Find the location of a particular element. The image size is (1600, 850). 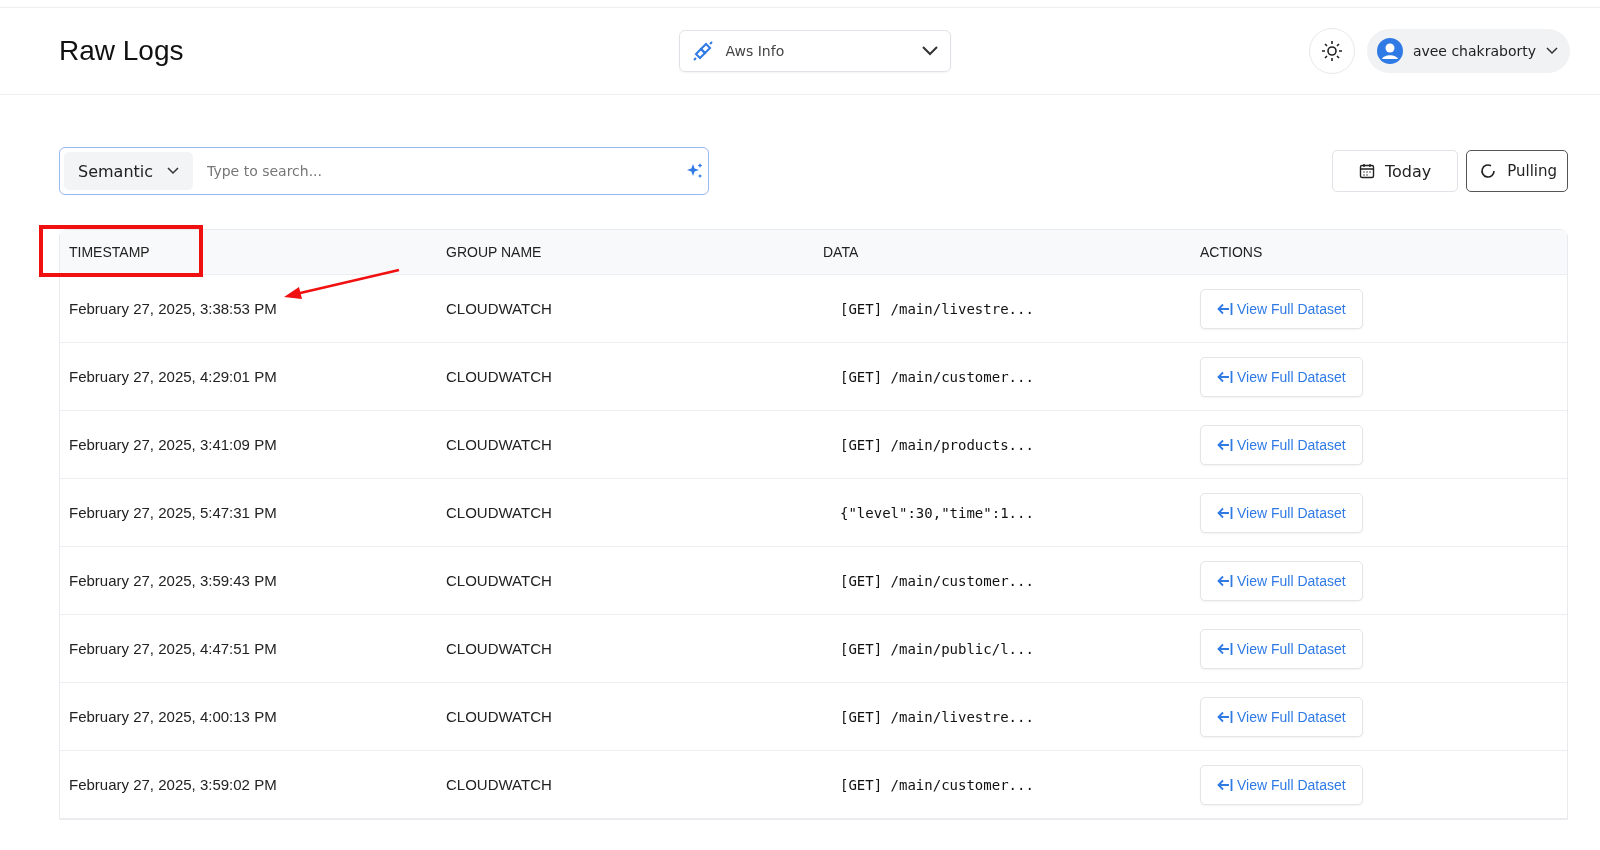

search-mode-select: Semantic is located at coordinates (129, 171).